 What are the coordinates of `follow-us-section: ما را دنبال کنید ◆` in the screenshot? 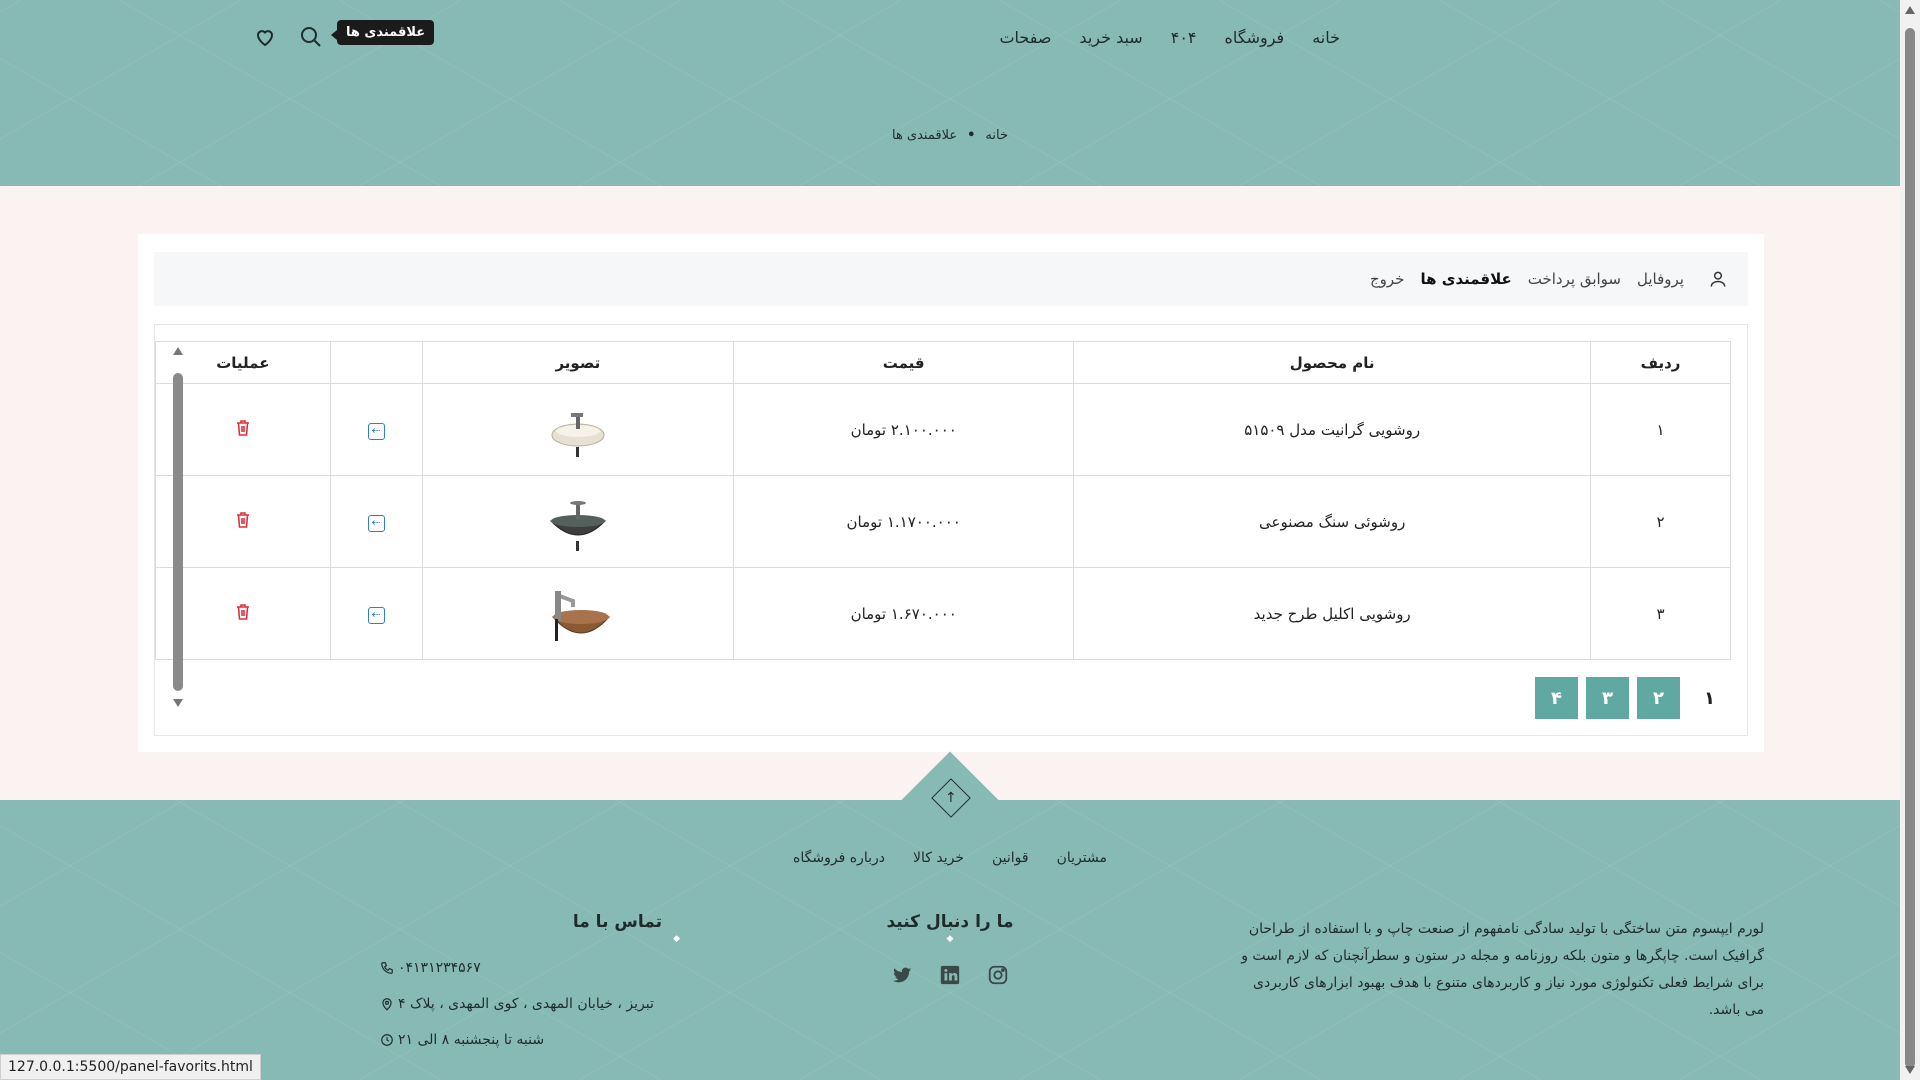 It's located at (950, 949).